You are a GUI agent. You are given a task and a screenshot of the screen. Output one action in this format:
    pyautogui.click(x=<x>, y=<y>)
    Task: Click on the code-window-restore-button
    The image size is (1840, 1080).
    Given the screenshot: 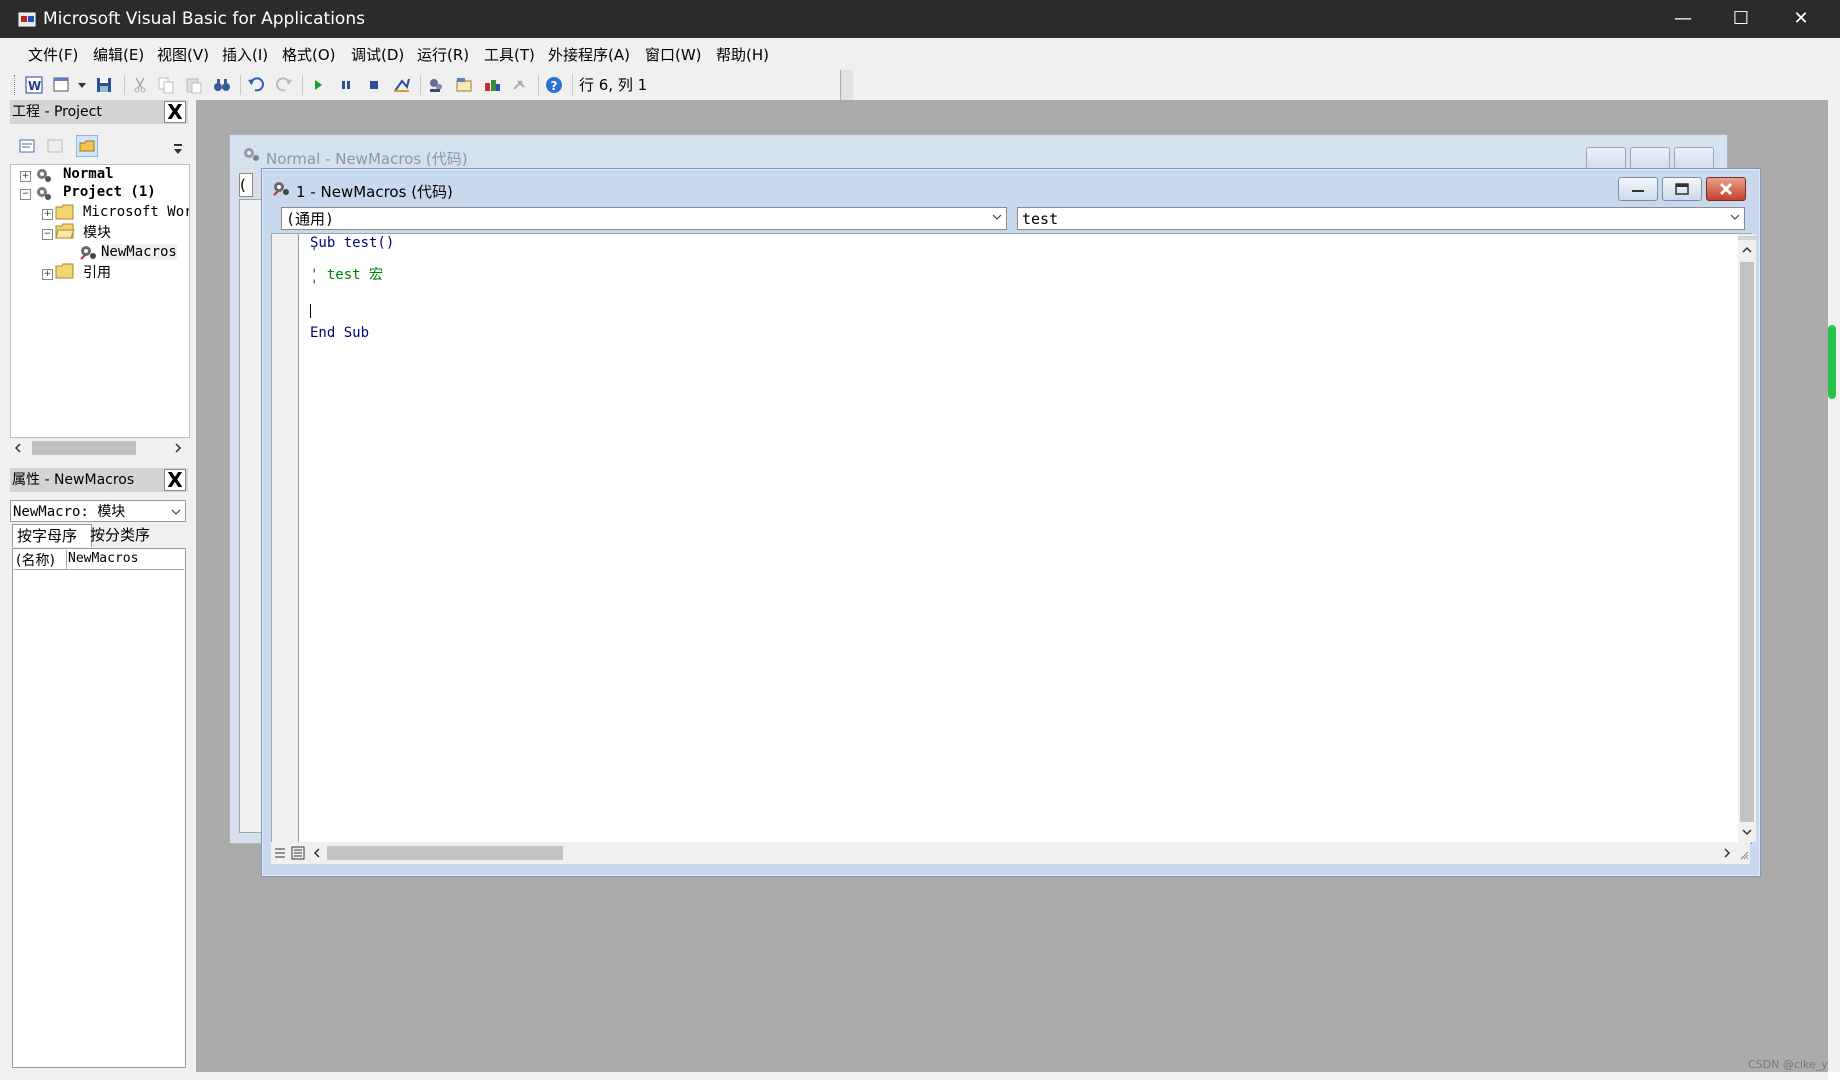 What is the action you would take?
    pyautogui.click(x=1682, y=189)
    